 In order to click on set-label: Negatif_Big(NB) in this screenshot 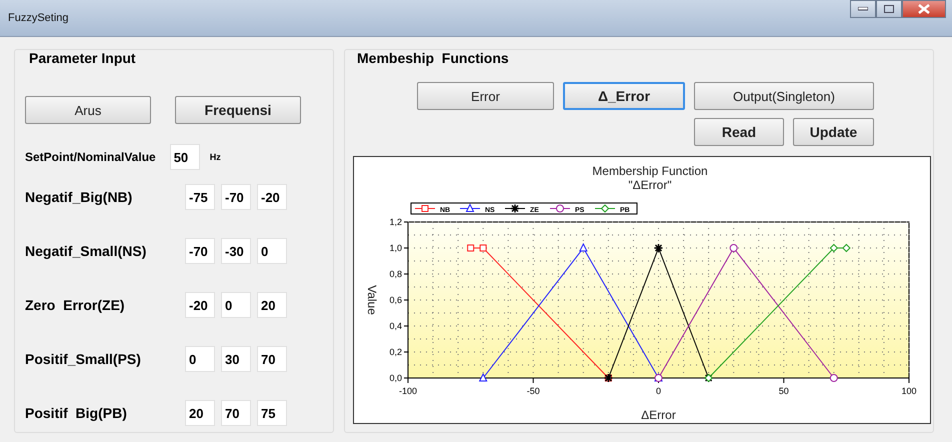, I will do `click(79, 197)`.